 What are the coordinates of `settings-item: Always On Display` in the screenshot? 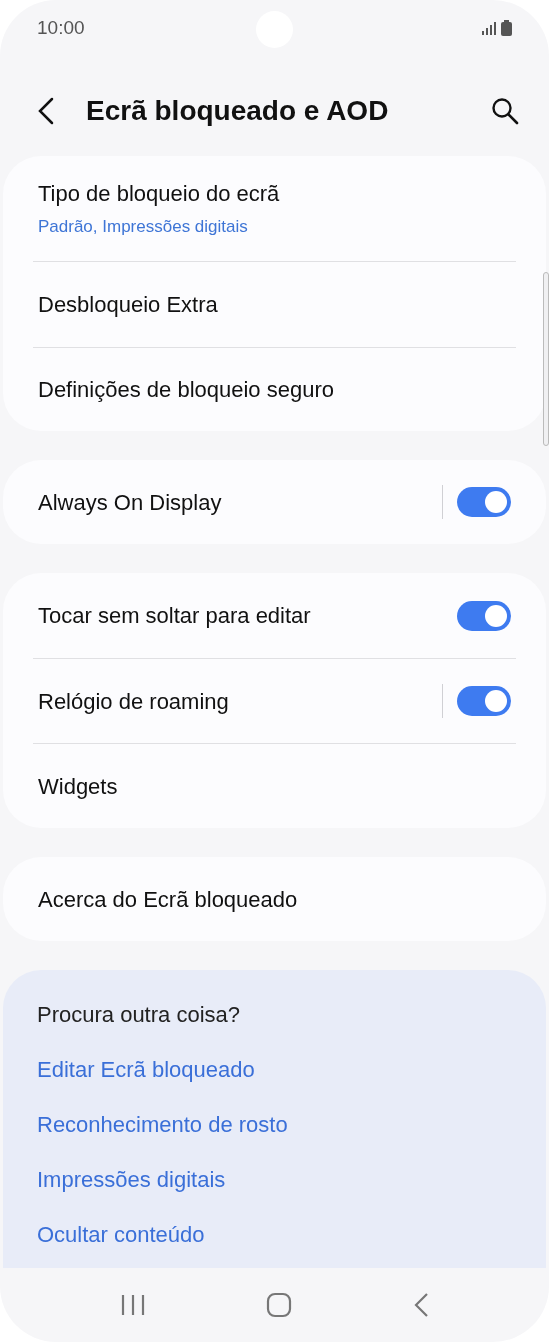 It's located at (274, 502).